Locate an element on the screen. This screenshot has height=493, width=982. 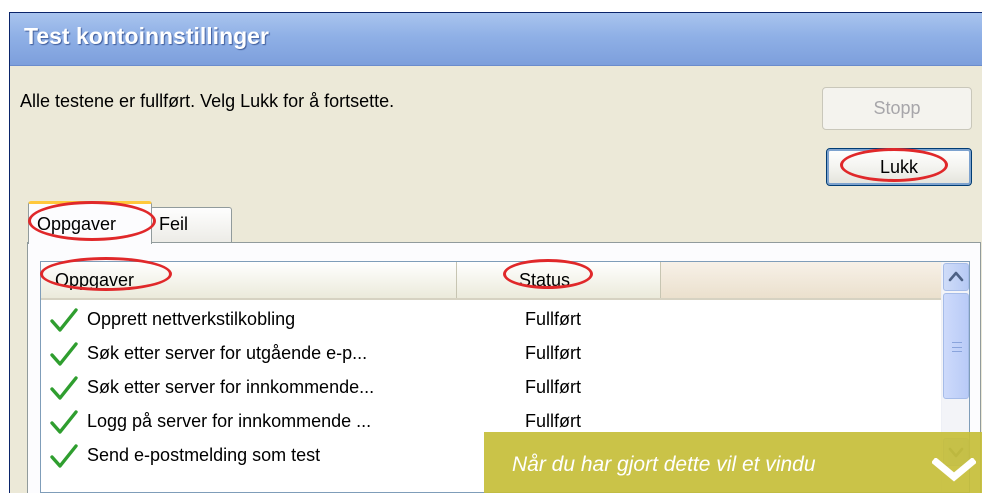
task-name: Opprett nettverkstilkobling is located at coordinates (191, 319).